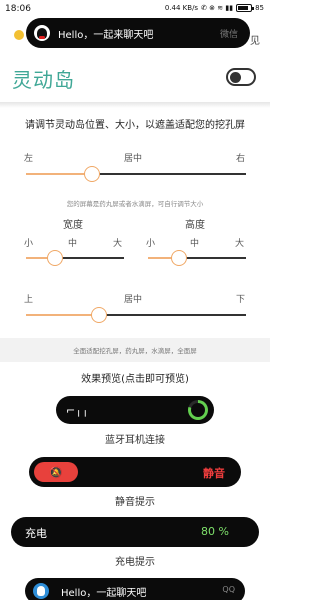 The height and width of the screenshot is (600, 320). I want to click on mute-indicator: 🔕, so click(56, 472).